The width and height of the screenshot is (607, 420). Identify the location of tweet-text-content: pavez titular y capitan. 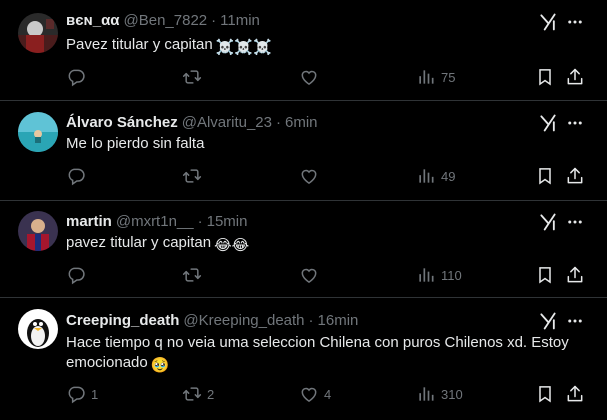
(139, 242).